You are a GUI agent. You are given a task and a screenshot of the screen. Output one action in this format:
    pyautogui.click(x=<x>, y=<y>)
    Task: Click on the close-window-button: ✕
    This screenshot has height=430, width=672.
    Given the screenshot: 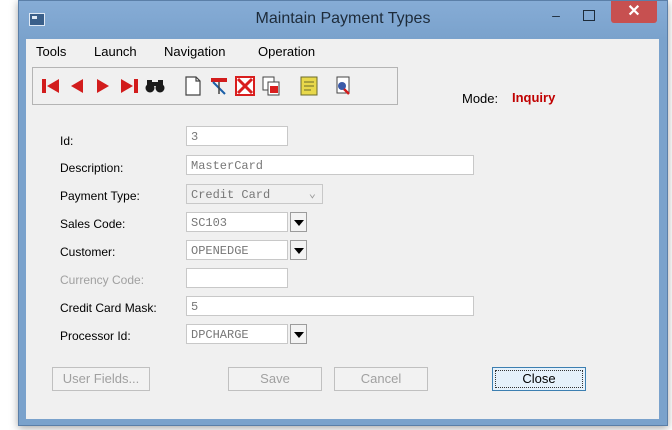 What is the action you would take?
    pyautogui.click(x=634, y=12)
    